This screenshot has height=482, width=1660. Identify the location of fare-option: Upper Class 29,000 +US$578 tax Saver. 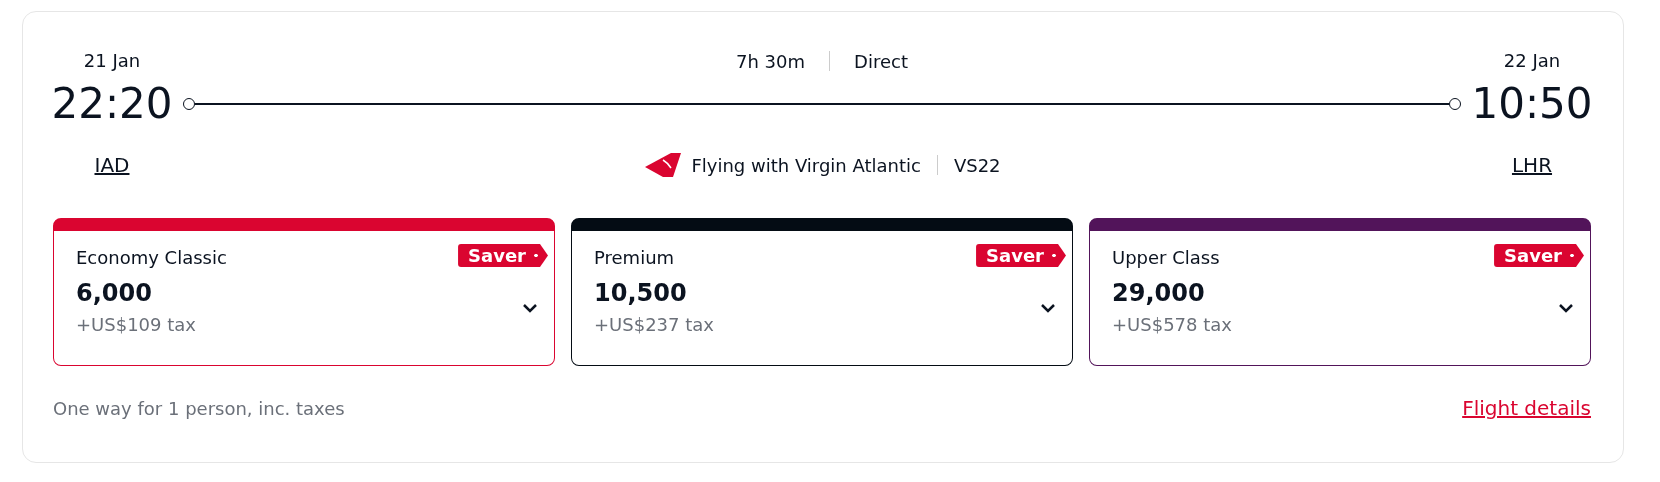
(1340, 292).